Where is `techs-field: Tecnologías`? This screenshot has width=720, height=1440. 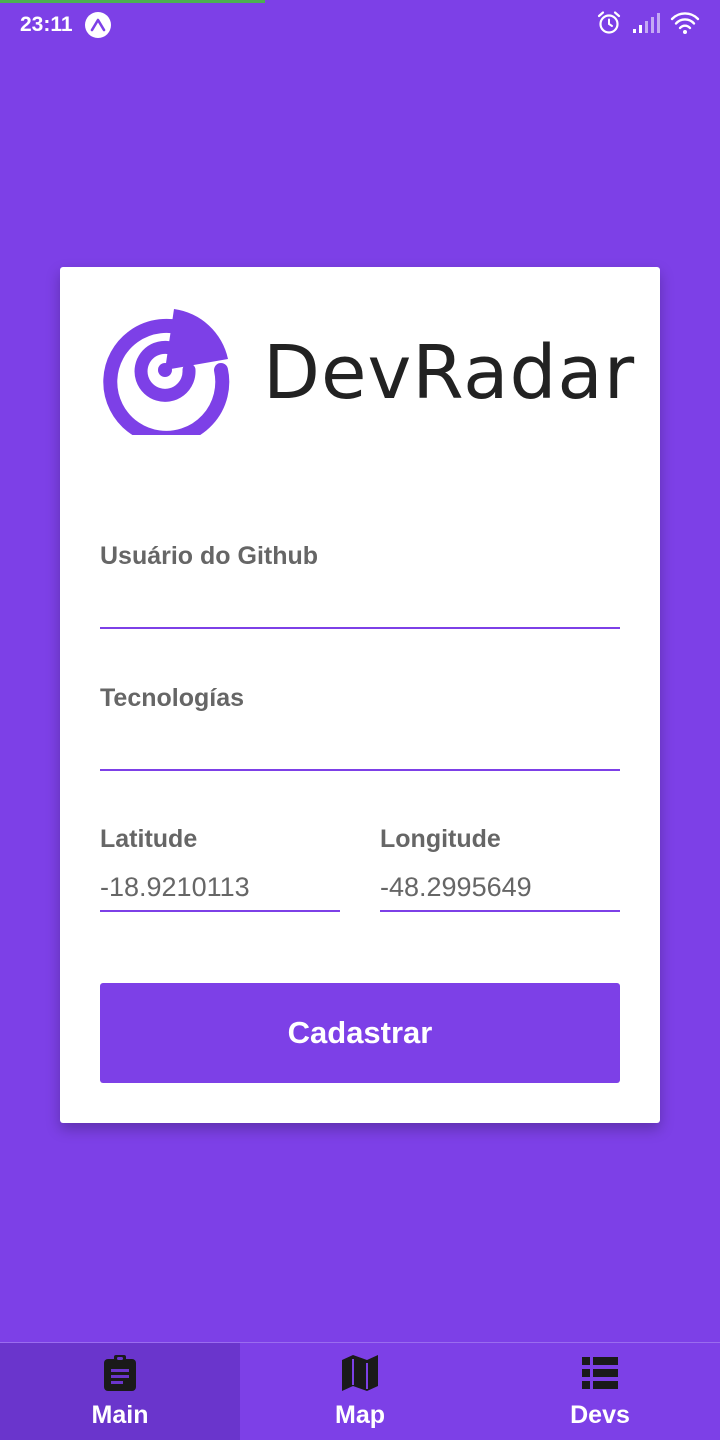 techs-field: Tecnologías is located at coordinates (360, 727).